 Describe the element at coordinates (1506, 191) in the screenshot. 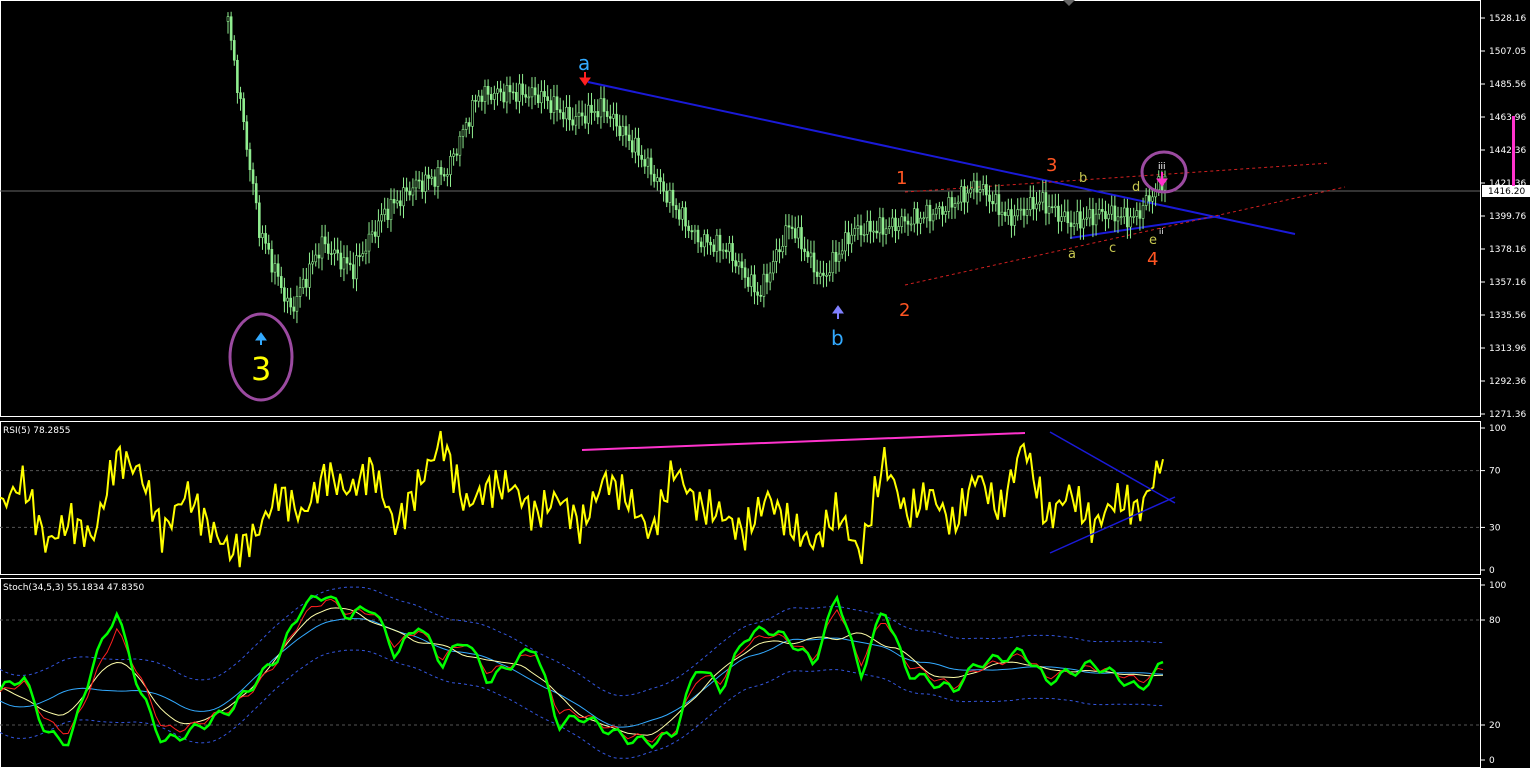

I see `current-price-badge: 1416.20` at that location.